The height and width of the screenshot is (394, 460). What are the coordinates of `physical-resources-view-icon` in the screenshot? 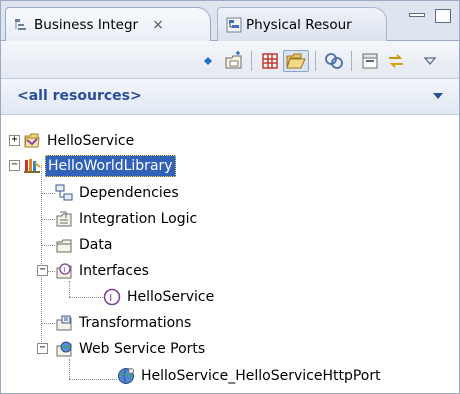 It's located at (234, 25).